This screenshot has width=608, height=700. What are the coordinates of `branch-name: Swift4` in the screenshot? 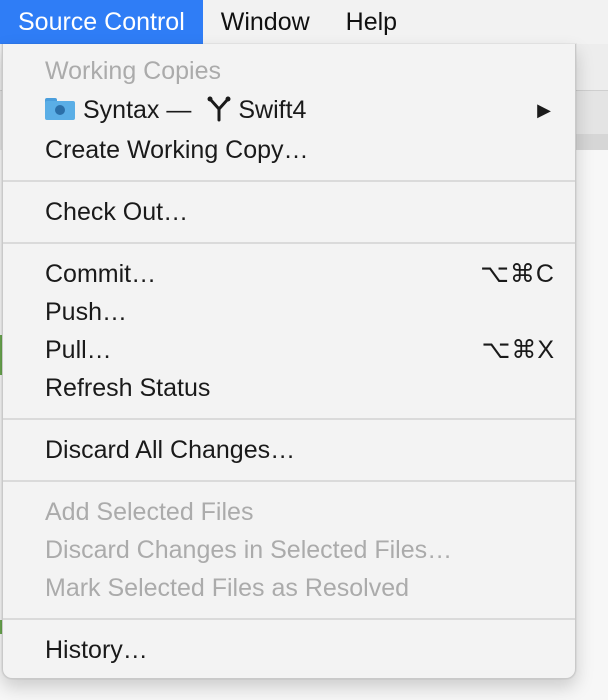 It's located at (272, 110).